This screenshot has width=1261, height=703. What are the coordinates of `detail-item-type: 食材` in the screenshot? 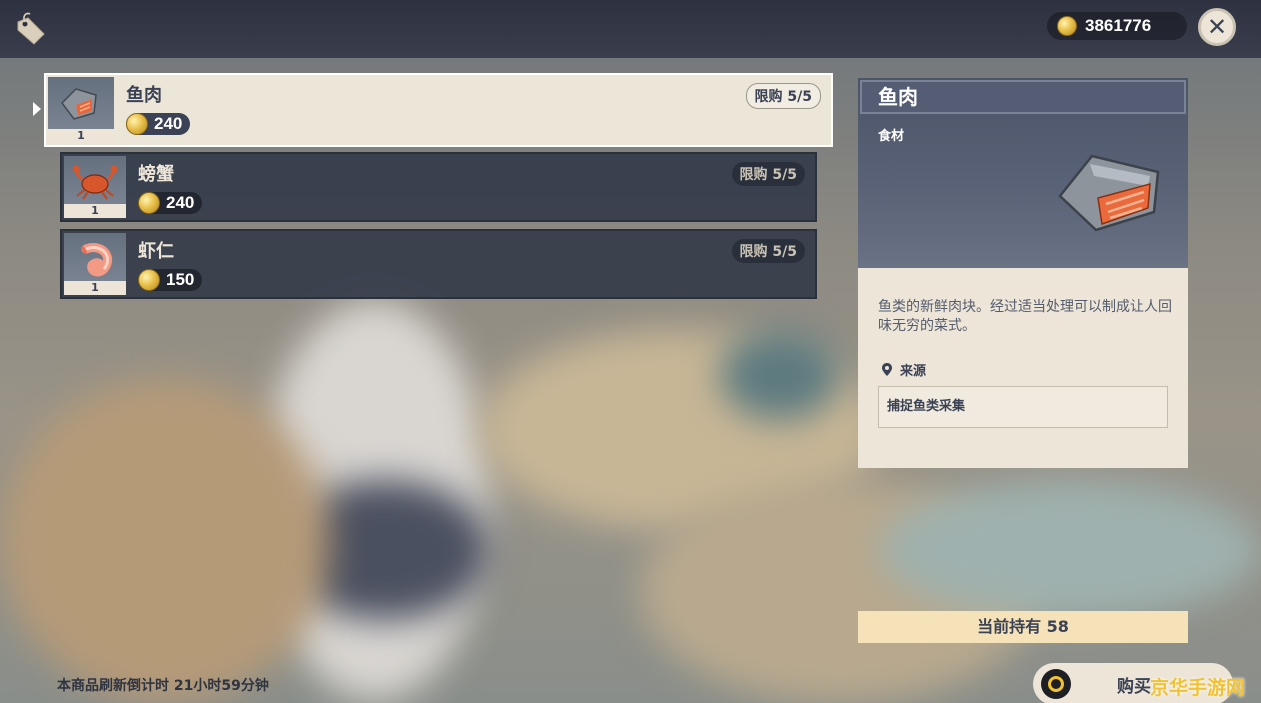 It's located at (891, 136).